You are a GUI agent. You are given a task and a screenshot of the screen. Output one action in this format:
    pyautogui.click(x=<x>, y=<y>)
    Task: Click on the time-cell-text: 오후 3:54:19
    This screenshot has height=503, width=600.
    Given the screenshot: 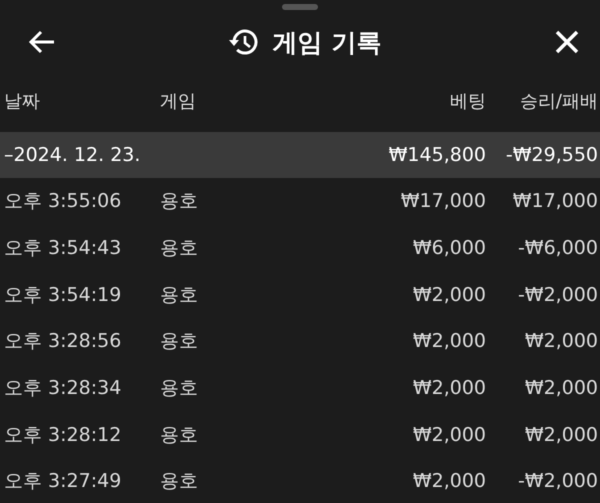 What is the action you would take?
    pyautogui.click(x=63, y=295)
    